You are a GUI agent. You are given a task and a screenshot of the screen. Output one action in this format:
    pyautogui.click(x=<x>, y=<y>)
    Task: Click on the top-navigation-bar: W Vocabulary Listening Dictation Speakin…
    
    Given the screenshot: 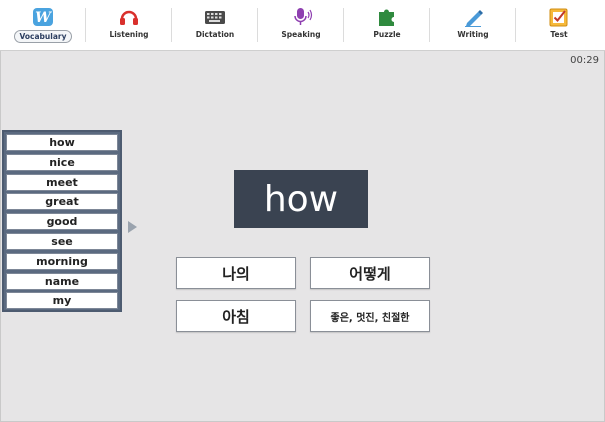 What is the action you would take?
    pyautogui.click(x=302, y=25)
    